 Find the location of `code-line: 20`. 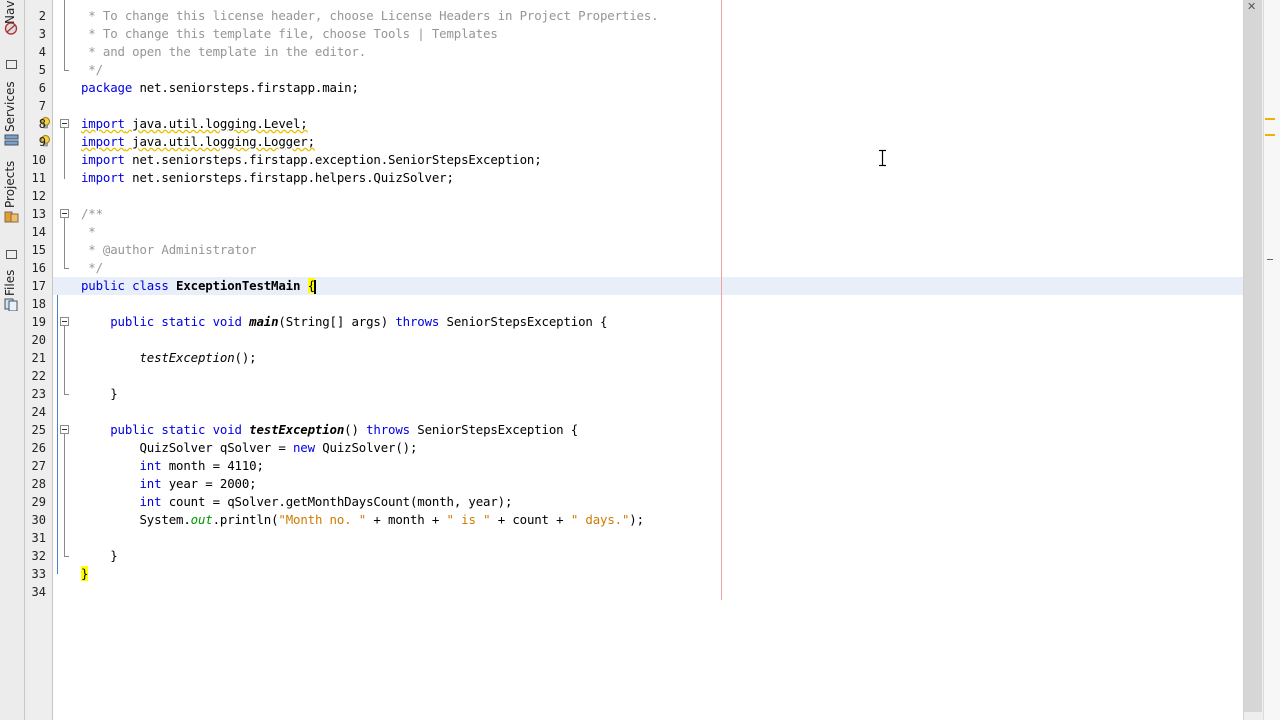

code-line: 20 is located at coordinates (637, 340).